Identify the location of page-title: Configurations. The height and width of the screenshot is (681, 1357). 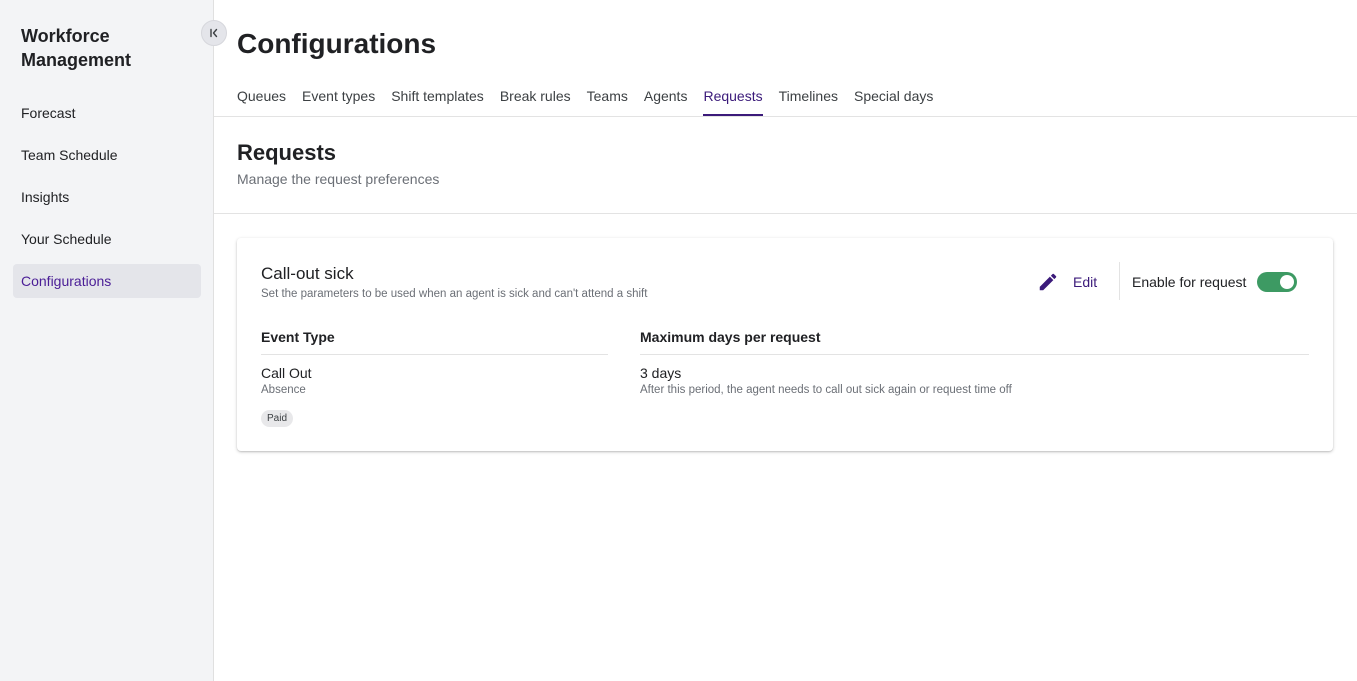
(337, 43).